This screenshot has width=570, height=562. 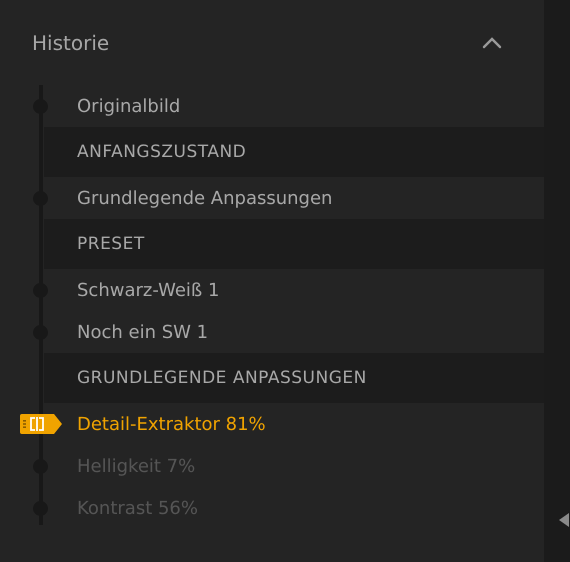 I want to click on history-step: Grundlegende Anpassungen, so click(x=204, y=198).